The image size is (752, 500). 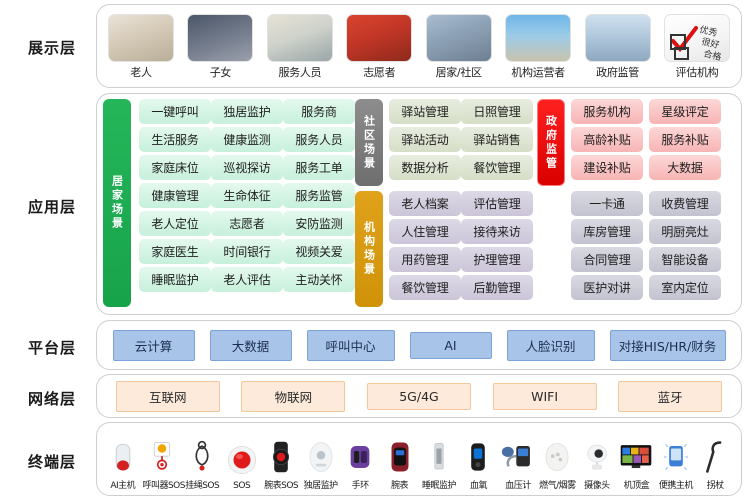 I want to click on device-item: SOS, so click(x=241, y=464).